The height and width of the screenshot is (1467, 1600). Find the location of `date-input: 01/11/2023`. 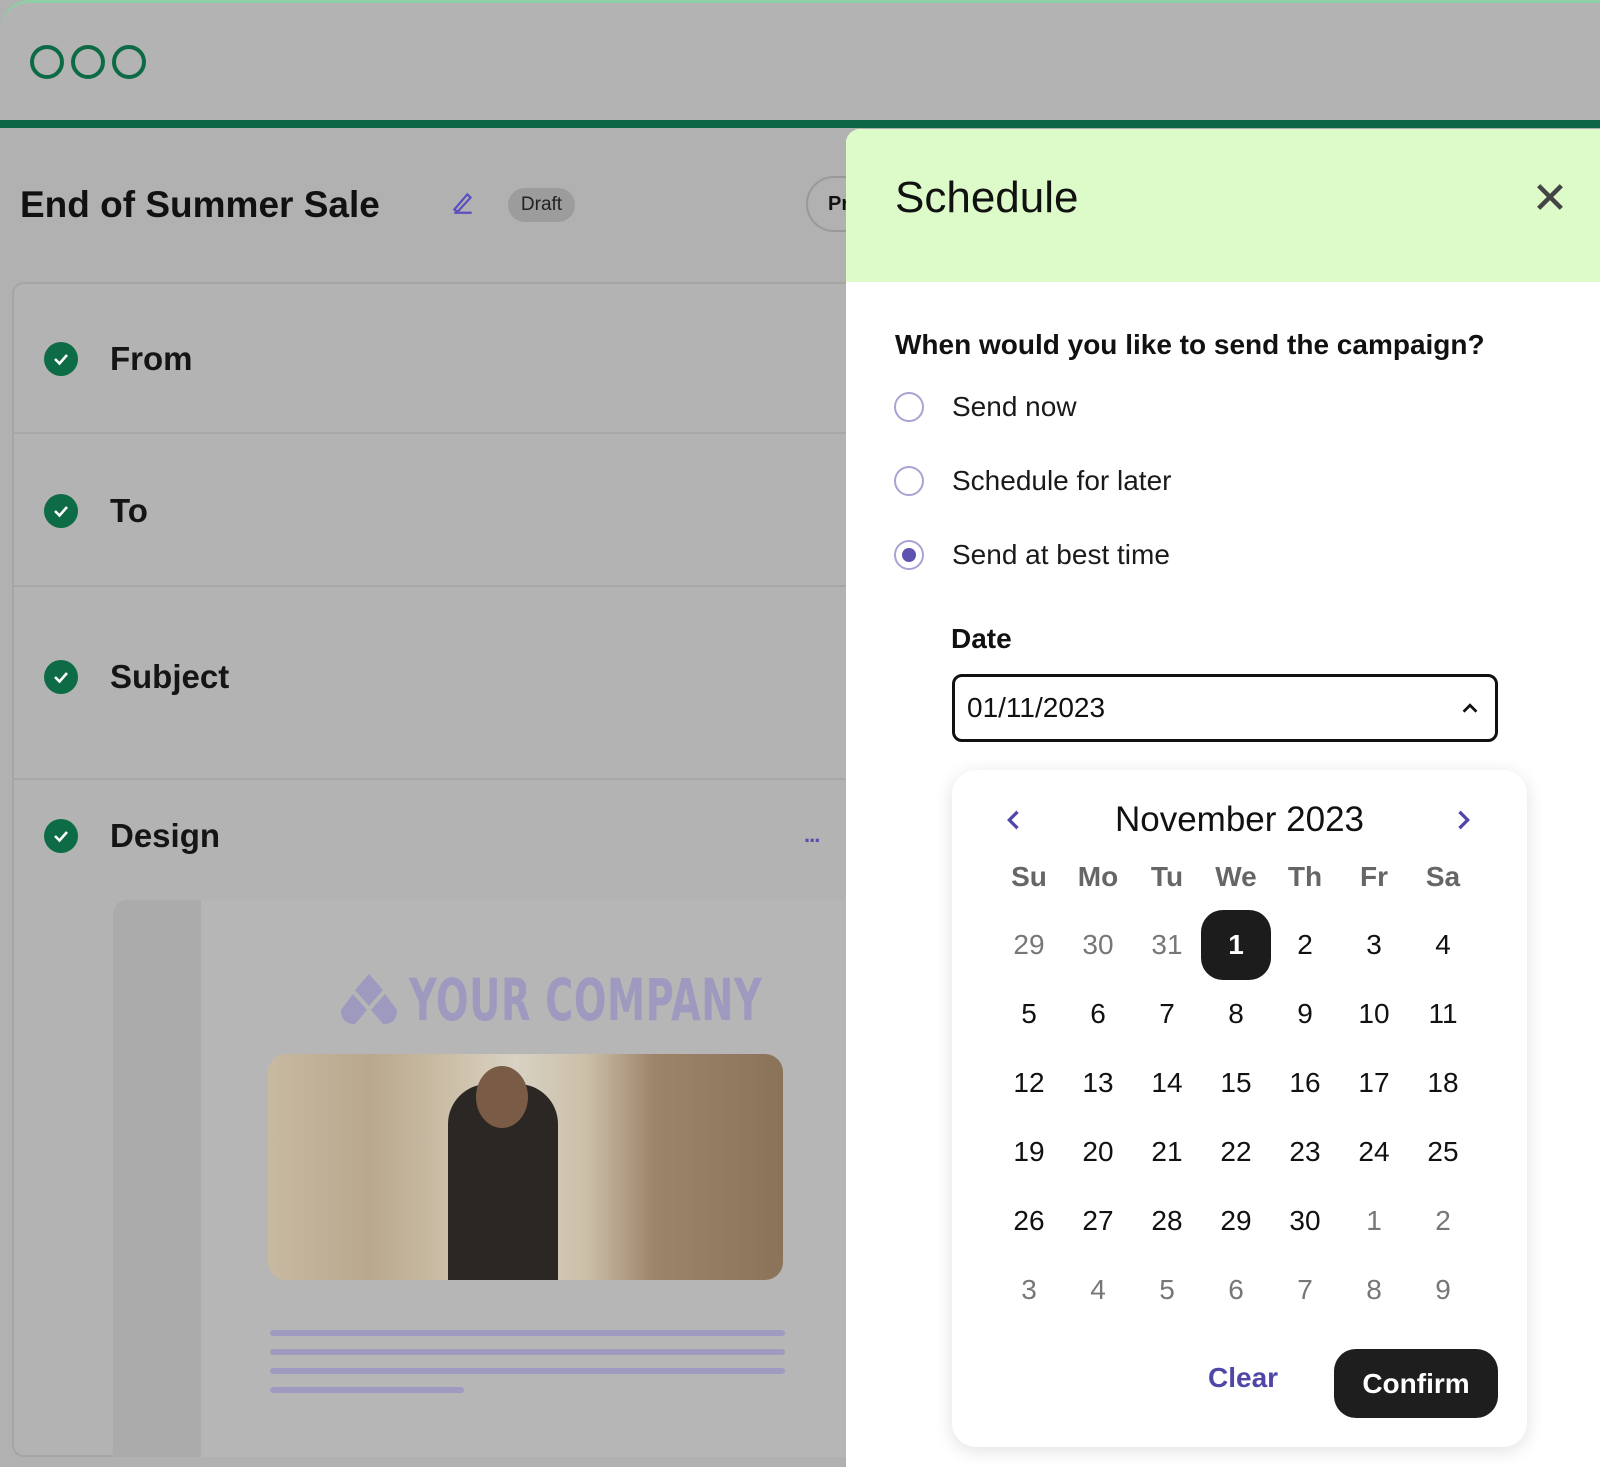

date-input: 01/11/2023 is located at coordinates (1225, 708).